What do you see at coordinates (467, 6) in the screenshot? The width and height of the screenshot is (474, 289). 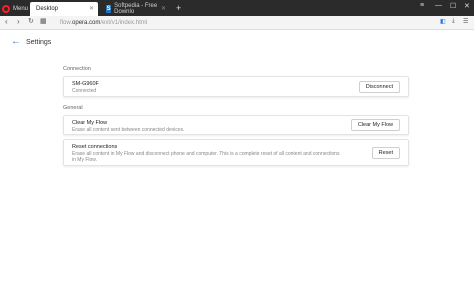 I see `close-window-icon: ✕` at bounding box center [467, 6].